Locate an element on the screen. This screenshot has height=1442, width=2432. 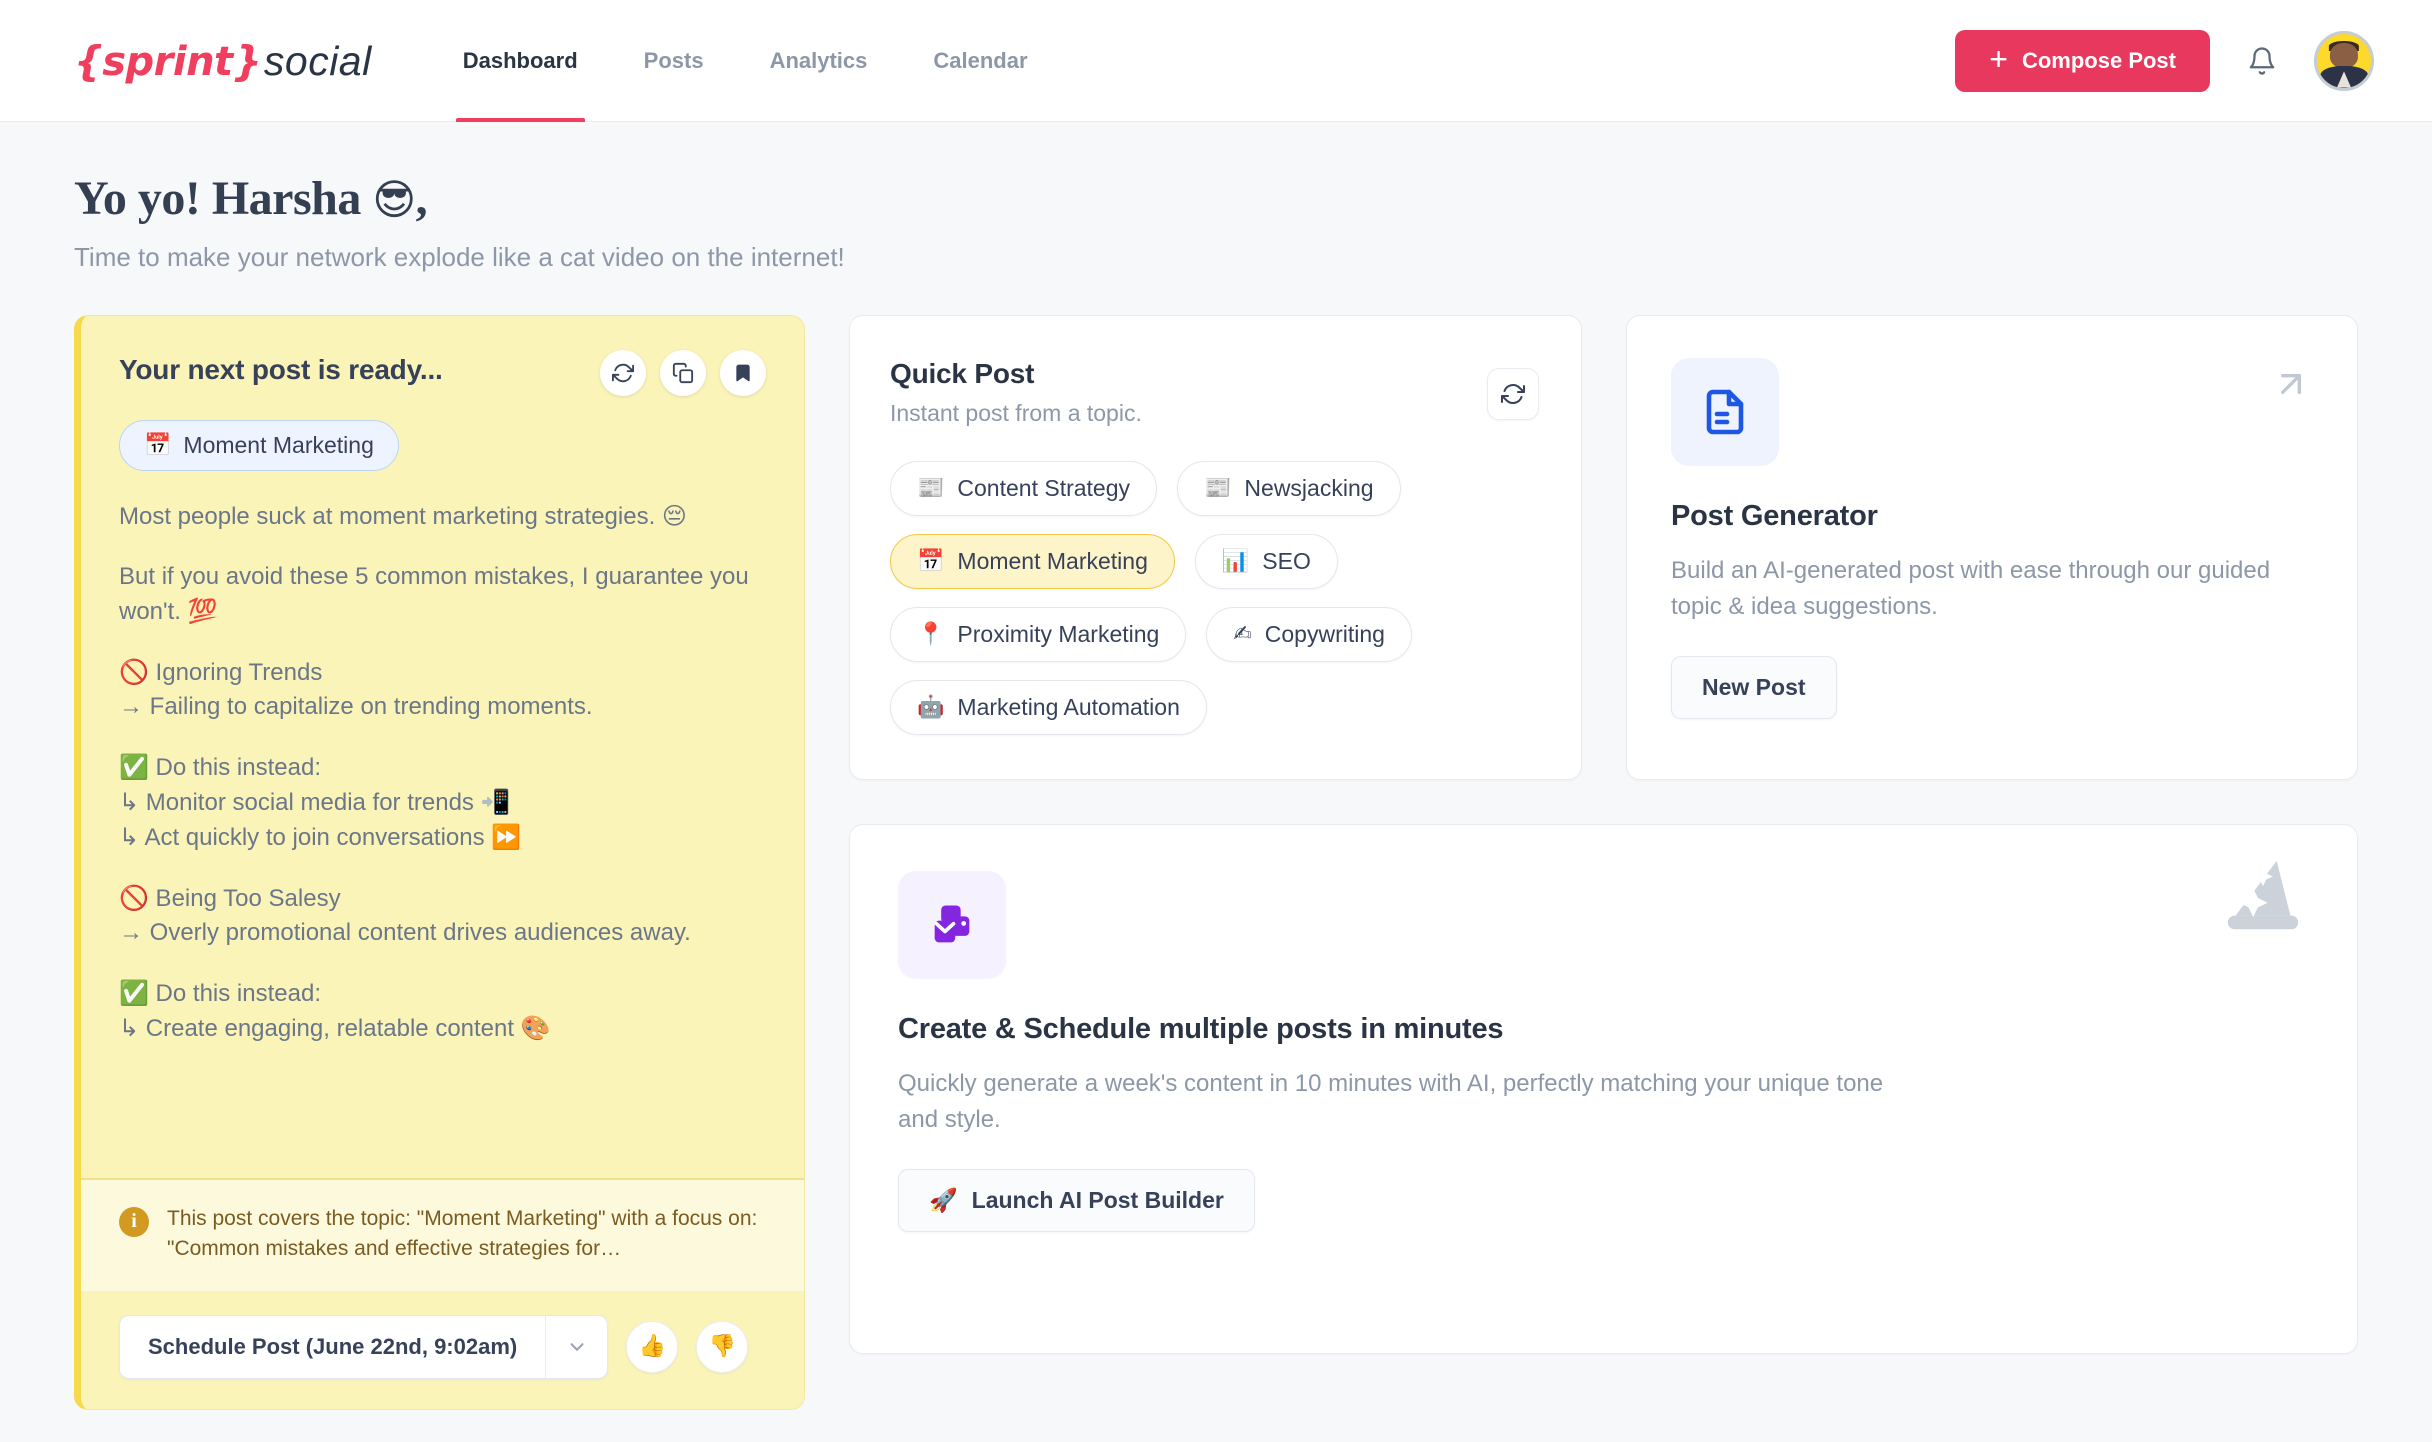
post-generator-icon-wrap is located at coordinates (1725, 411).